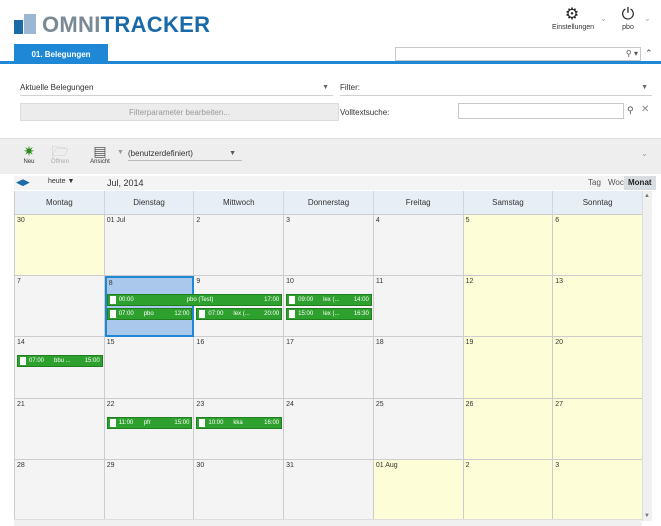  What do you see at coordinates (60, 429) in the screenshot?
I see `day-cell: 21` at bounding box center [60, 429].